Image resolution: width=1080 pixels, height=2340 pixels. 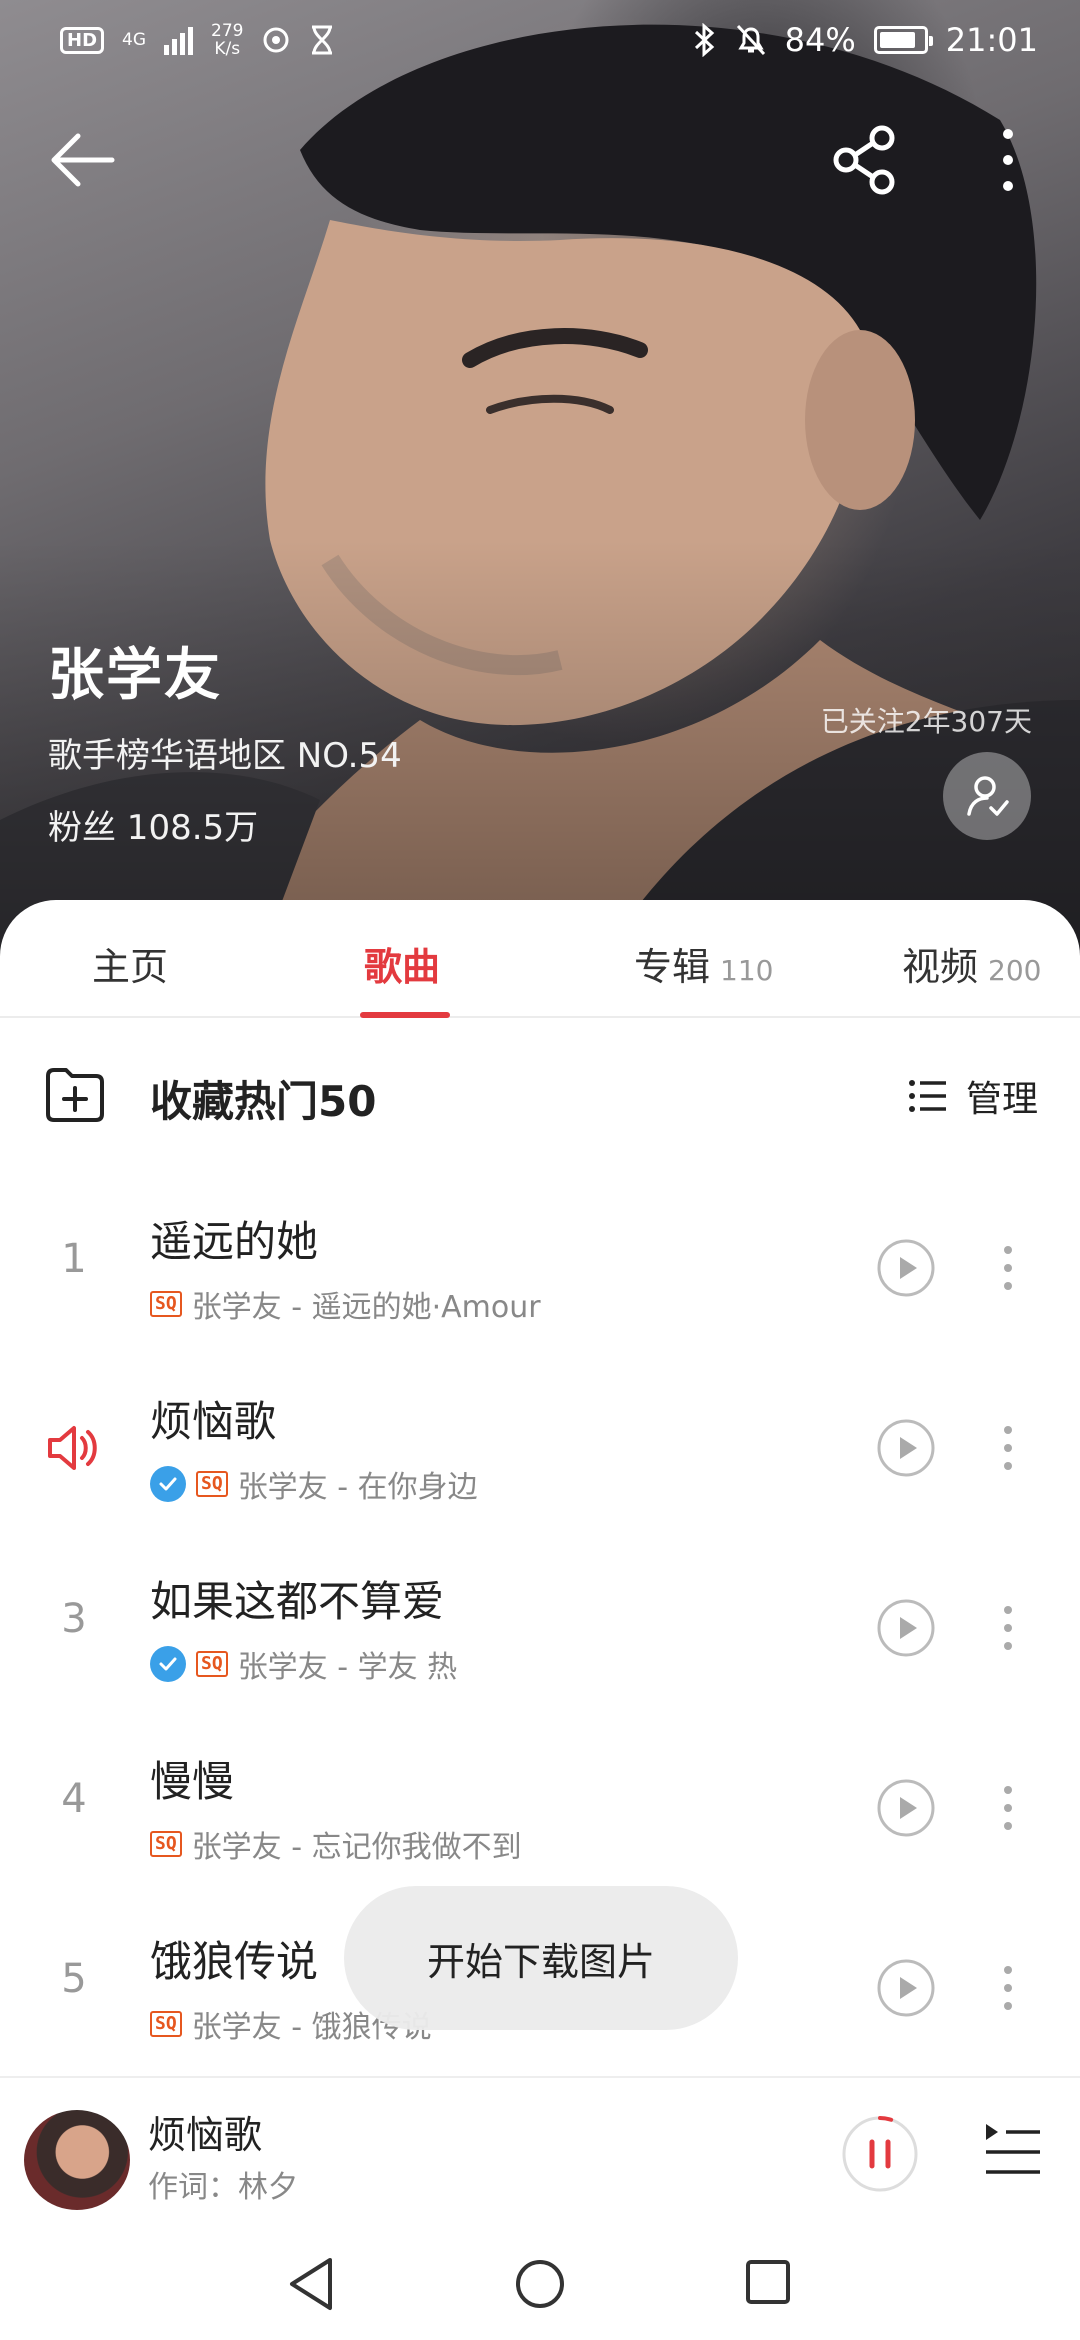 What do you see at coordinates (540, 2151) in the screenshot?
I see `mini-player: 烦恼歌 作词：林夕` at bounding box center [540, 2151].